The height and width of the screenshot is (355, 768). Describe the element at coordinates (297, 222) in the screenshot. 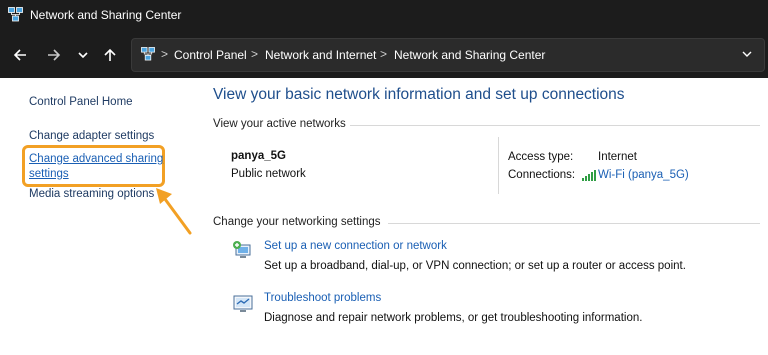

I see `networking-settings-heading: Change your networking settings` at that location.